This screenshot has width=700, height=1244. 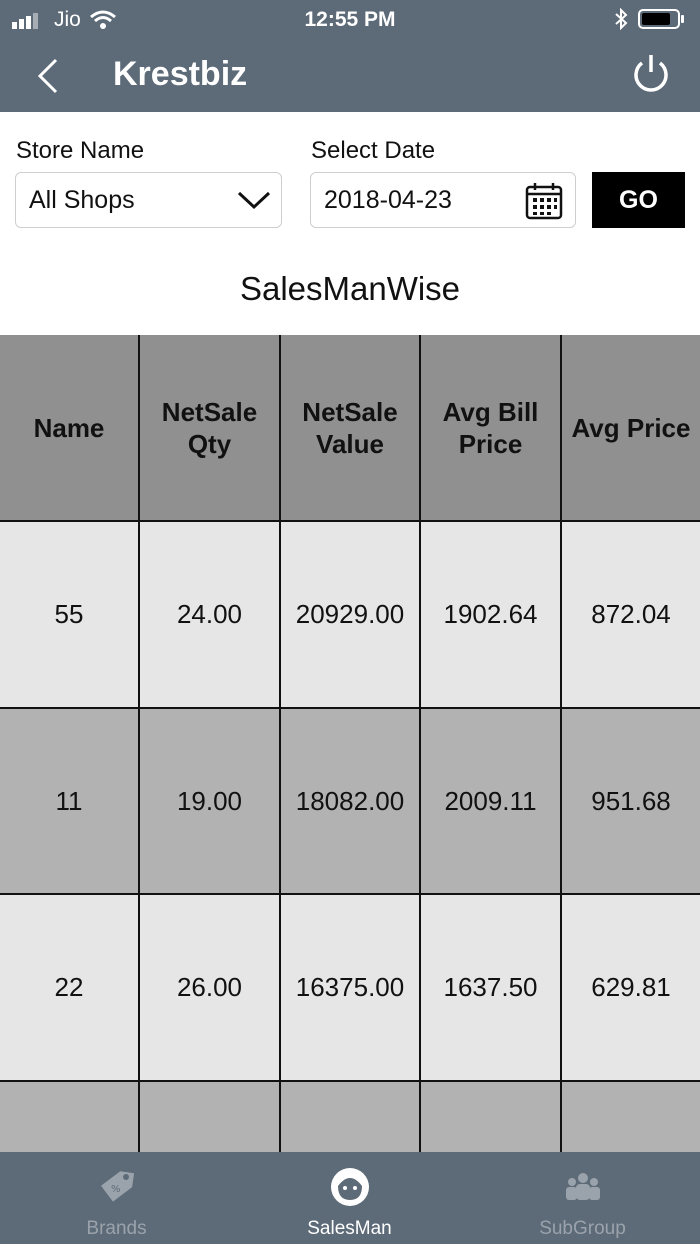 I want to click on cell-avg-bill-price: 1902.64, so click(x=491, y=615).